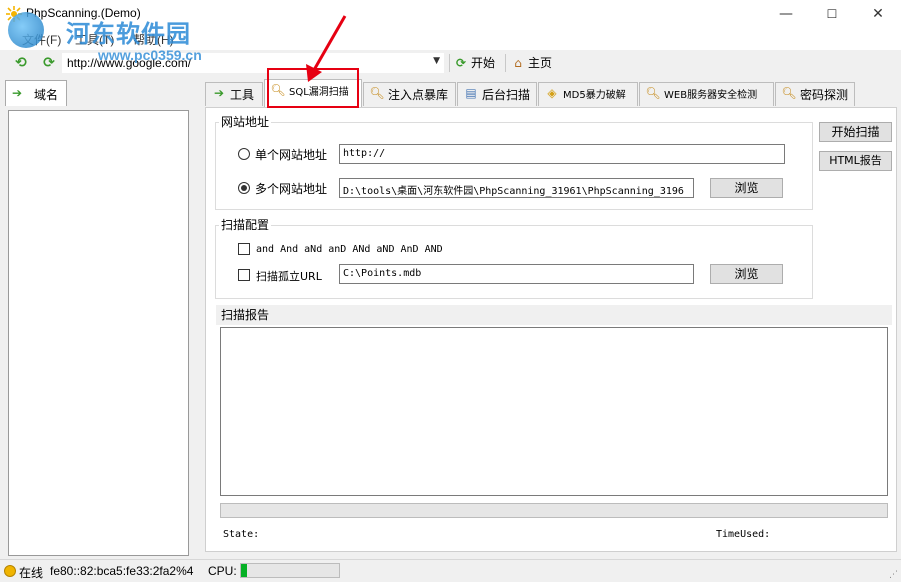 The height and width of the screenshot is (582, 901). What do you see at coordinates (450, 39) in the screenshot?
I see `menu-bar: 文件(F) 工具(T) 帮助(H)` at bounding box center [450, 39].